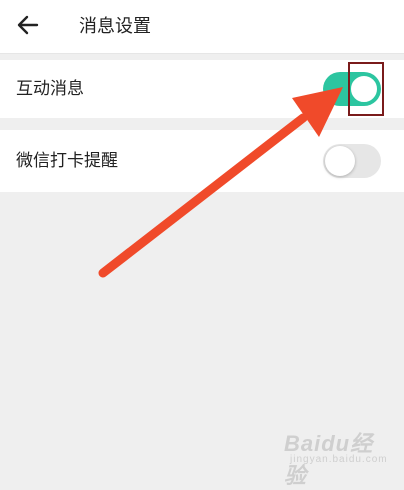  What do you see at coordinates (339, 459) in the screenshot?
I see `watermark-url: jingyan.baidu.com` at bounding box center [339, 459].